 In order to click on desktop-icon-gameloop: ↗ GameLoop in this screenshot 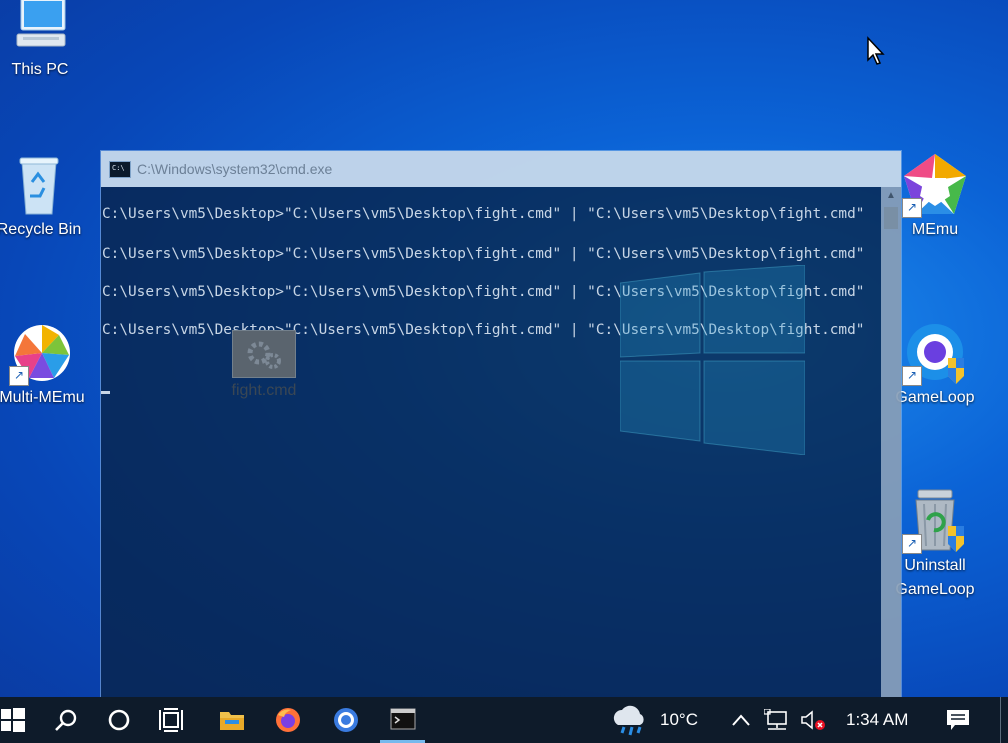, I will do `click(935, 365)`.